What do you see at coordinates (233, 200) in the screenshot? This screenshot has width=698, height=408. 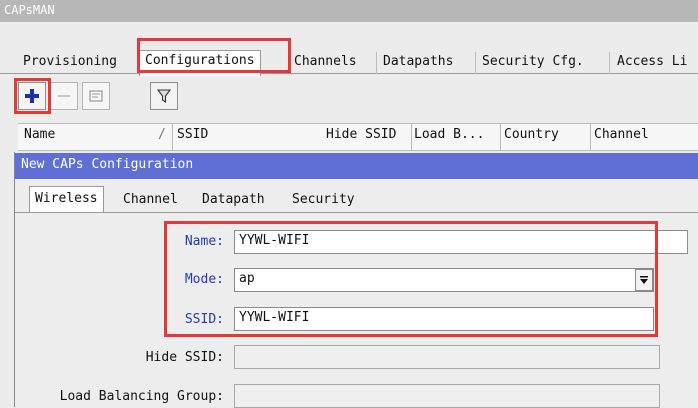 I see `dialog-tab-datapath: Datapath` at bounding box center [233, 200].